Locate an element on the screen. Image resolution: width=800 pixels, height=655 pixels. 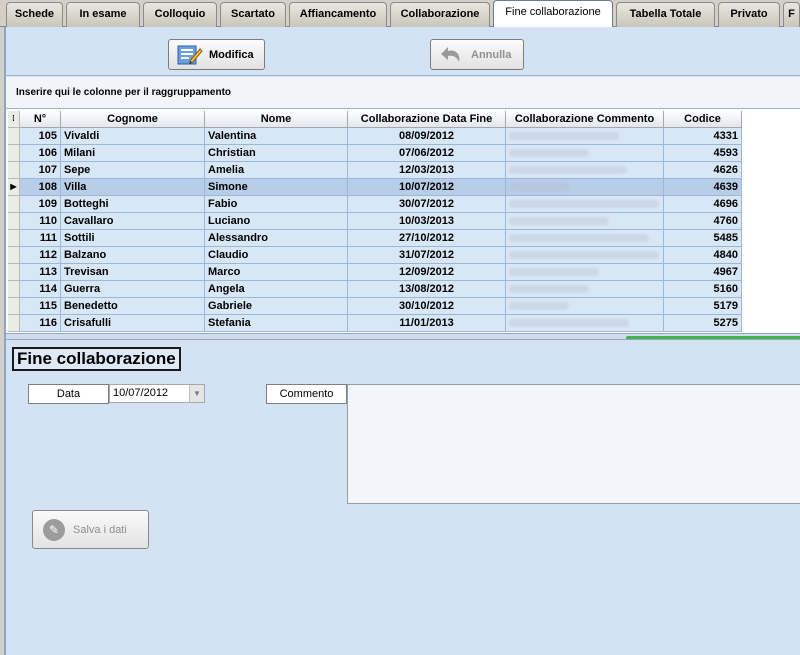
cell-n: 114 is located at coordinates (40, 289).